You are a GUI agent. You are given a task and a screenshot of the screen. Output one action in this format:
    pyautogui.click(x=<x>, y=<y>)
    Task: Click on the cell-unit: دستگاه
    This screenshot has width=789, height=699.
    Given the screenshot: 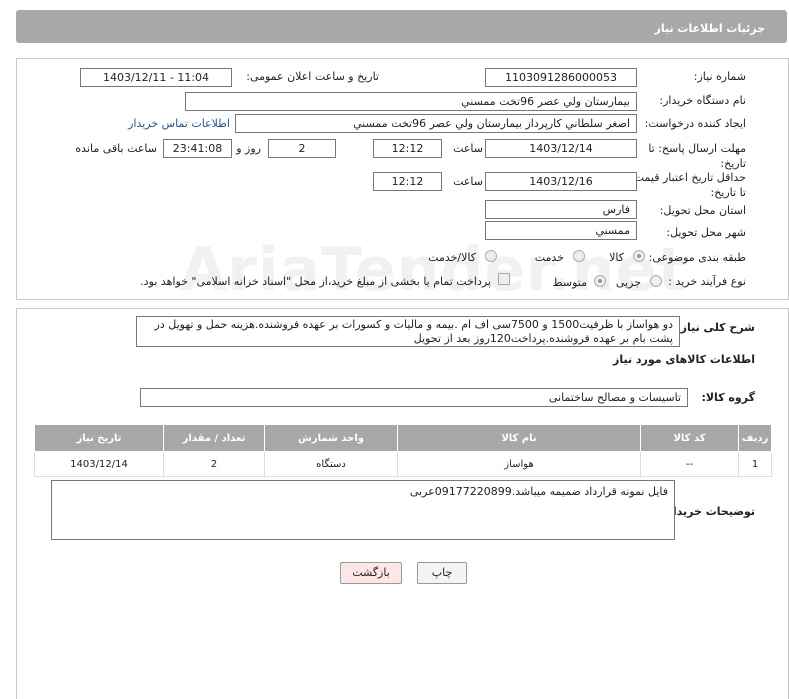 What is the action you would take?
    pyautogui.click(x=331, y=464)
    